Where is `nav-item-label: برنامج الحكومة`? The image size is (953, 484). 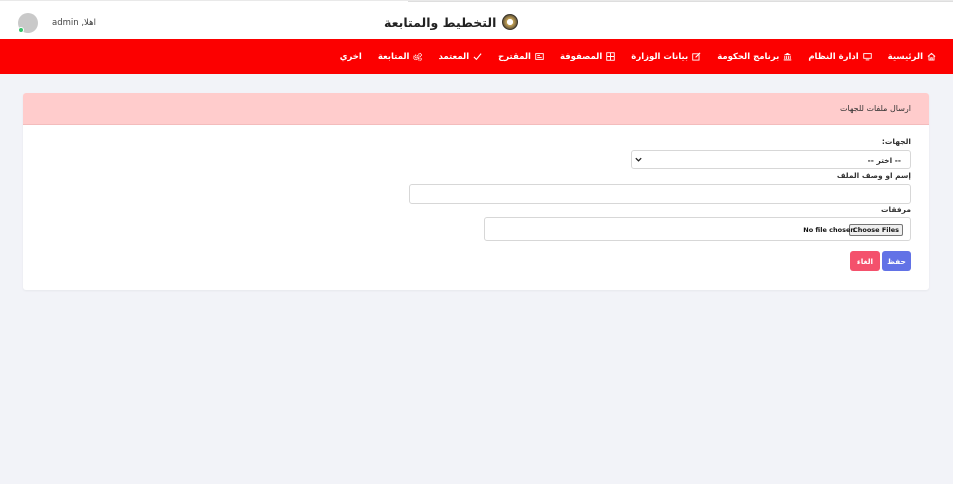 nav-item-label: برنامج الحكومة is located at coordinates (748, 56).